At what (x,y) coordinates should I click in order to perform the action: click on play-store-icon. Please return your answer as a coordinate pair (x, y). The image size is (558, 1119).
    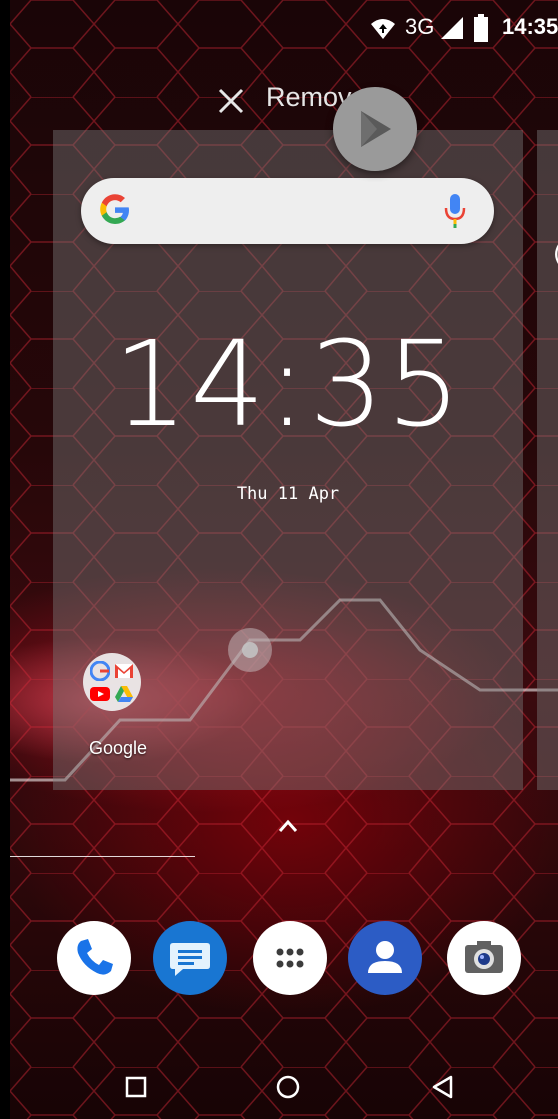
    Looking at the image, I should click on (375, 129).